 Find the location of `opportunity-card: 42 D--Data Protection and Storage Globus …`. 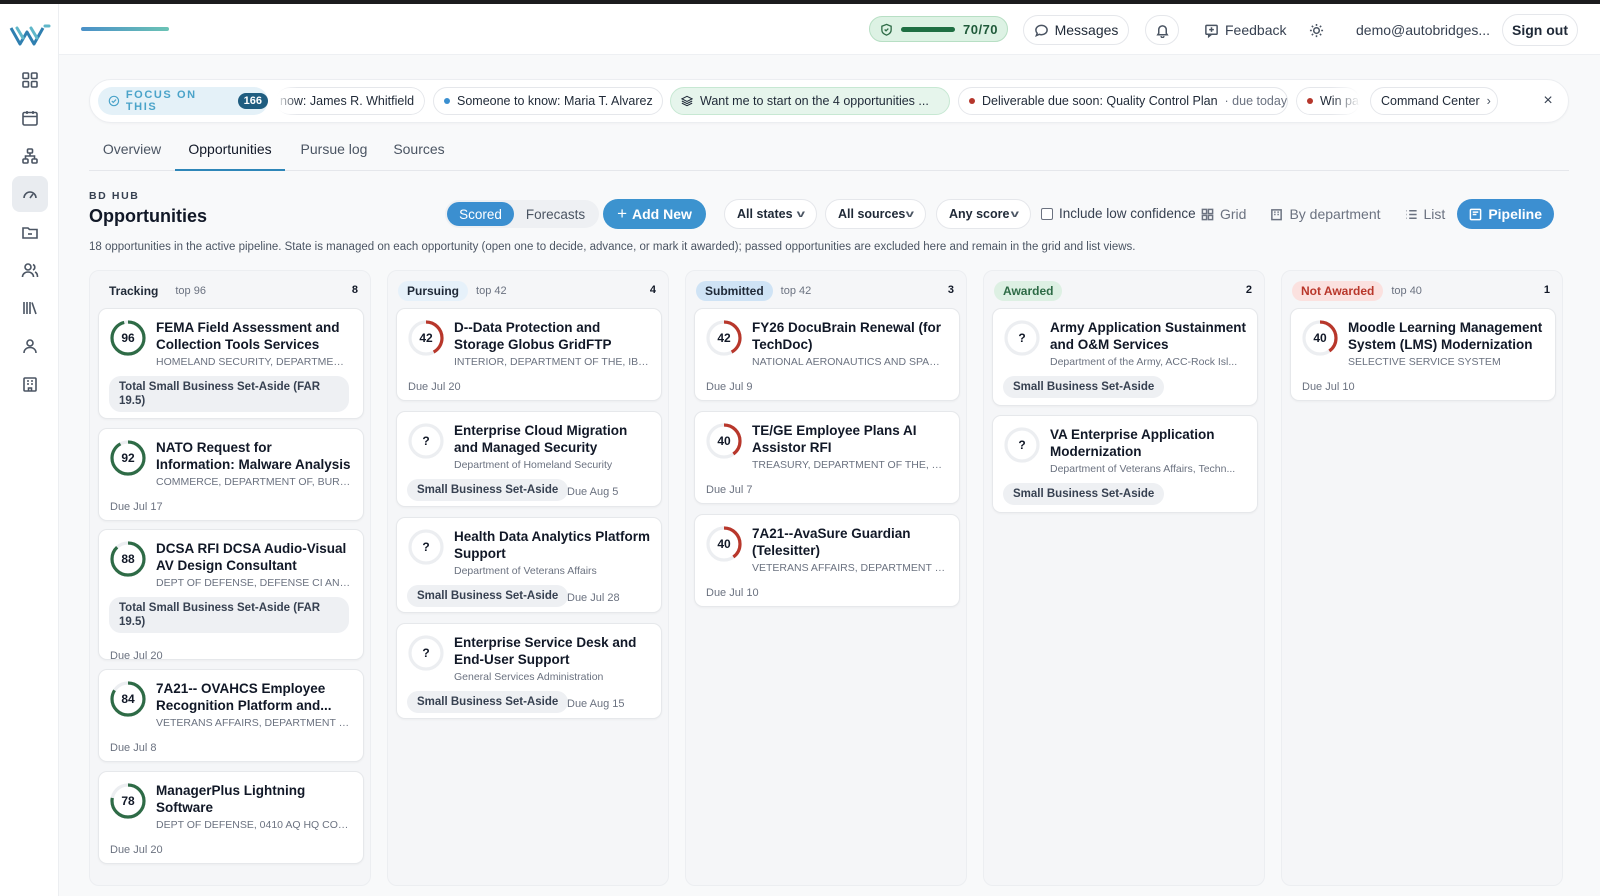

opportunity-card: 42 D--Data Protection and Storage Globus … is located at coordinates (529, 354).